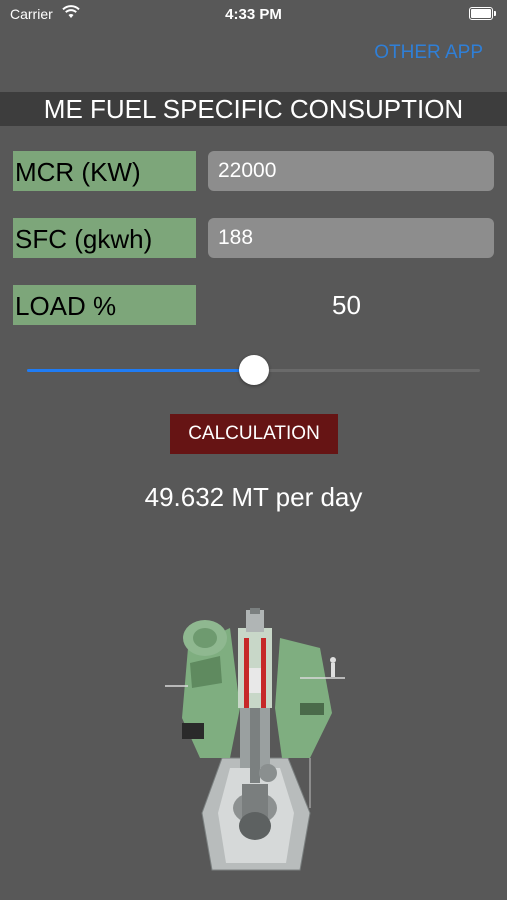 The image size is (507, 900). I want to click on sfc-label: SFC (gkwh), so click(104, 238).